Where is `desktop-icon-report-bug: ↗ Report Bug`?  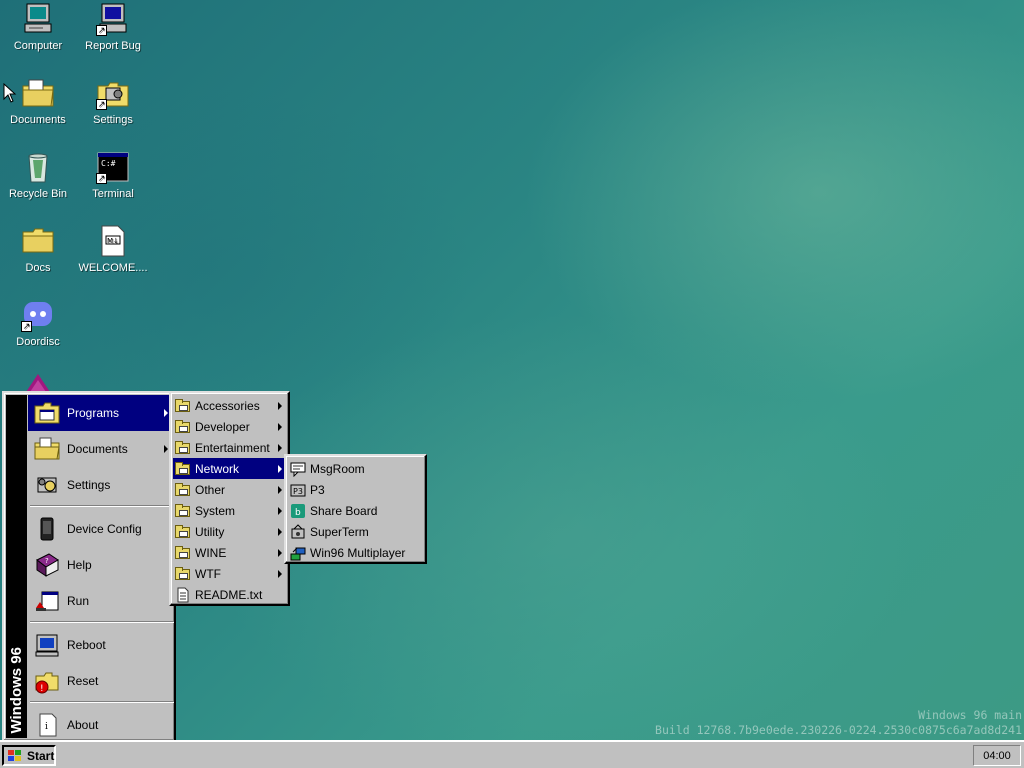 desktop-icon-report-bug: ↗ Report Bug is located at coordinates (113, 27).